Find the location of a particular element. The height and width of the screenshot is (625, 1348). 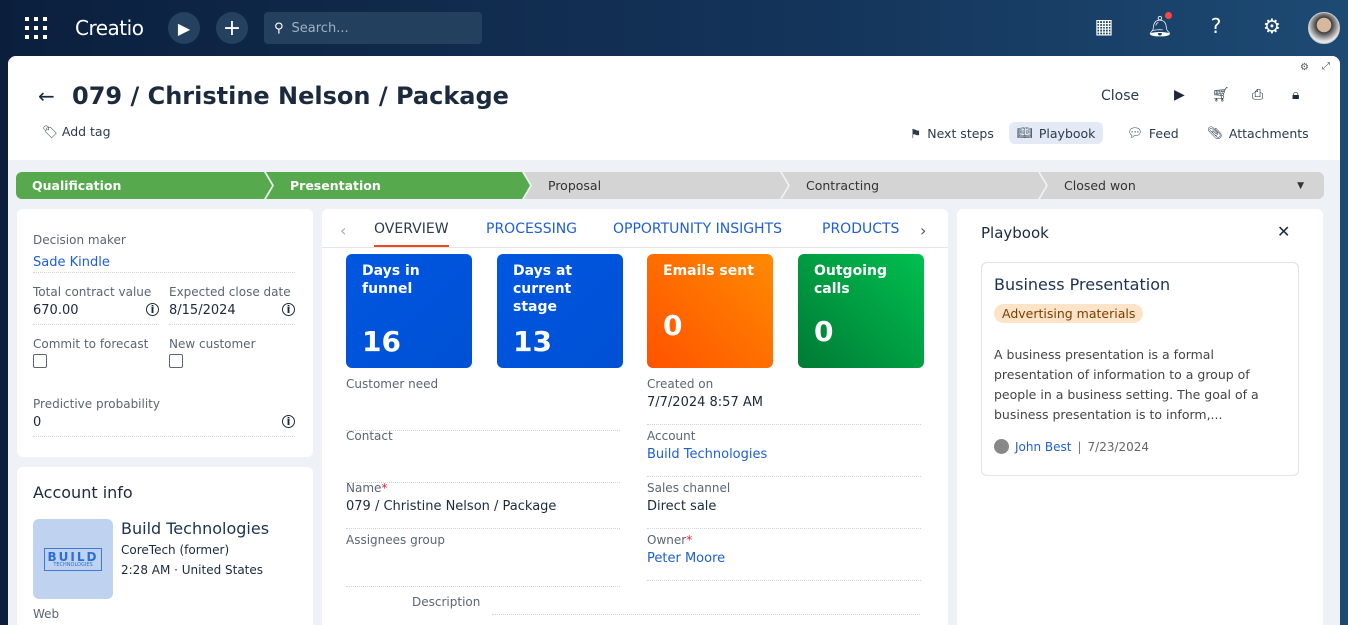

account-name: Build Technologies is located at coordinates (195, 528).